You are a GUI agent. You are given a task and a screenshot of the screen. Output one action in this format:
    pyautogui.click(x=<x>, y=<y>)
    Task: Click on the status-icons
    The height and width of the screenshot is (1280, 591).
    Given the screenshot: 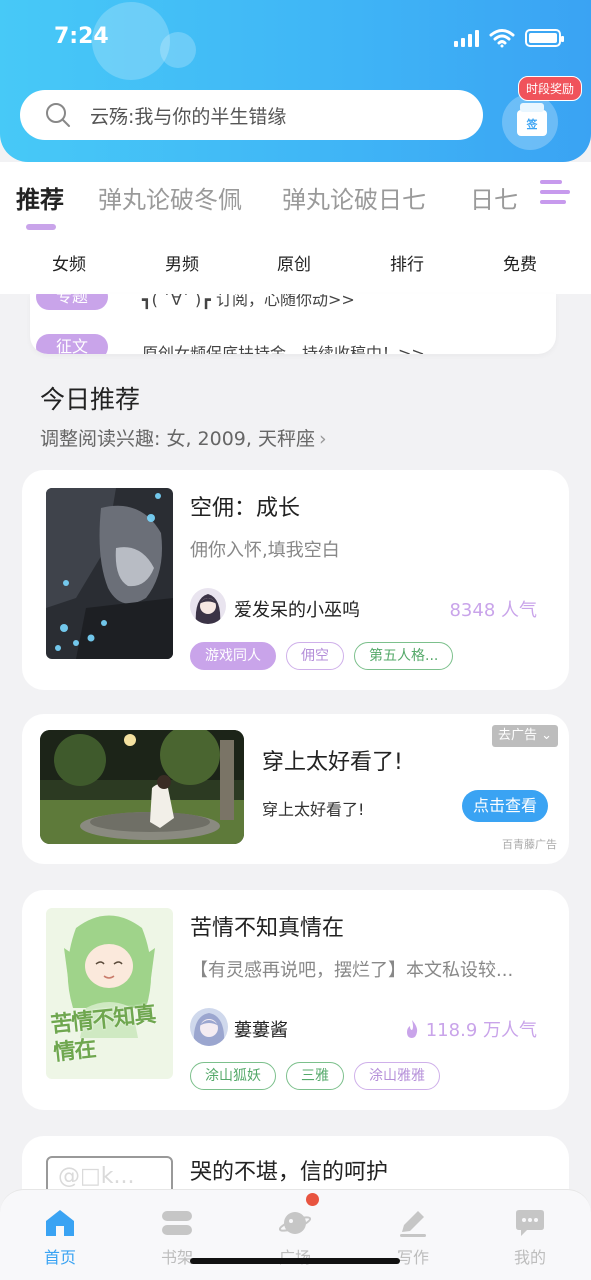 What is the action you would take?
    pyautogui.click(x=509, y=38)
    